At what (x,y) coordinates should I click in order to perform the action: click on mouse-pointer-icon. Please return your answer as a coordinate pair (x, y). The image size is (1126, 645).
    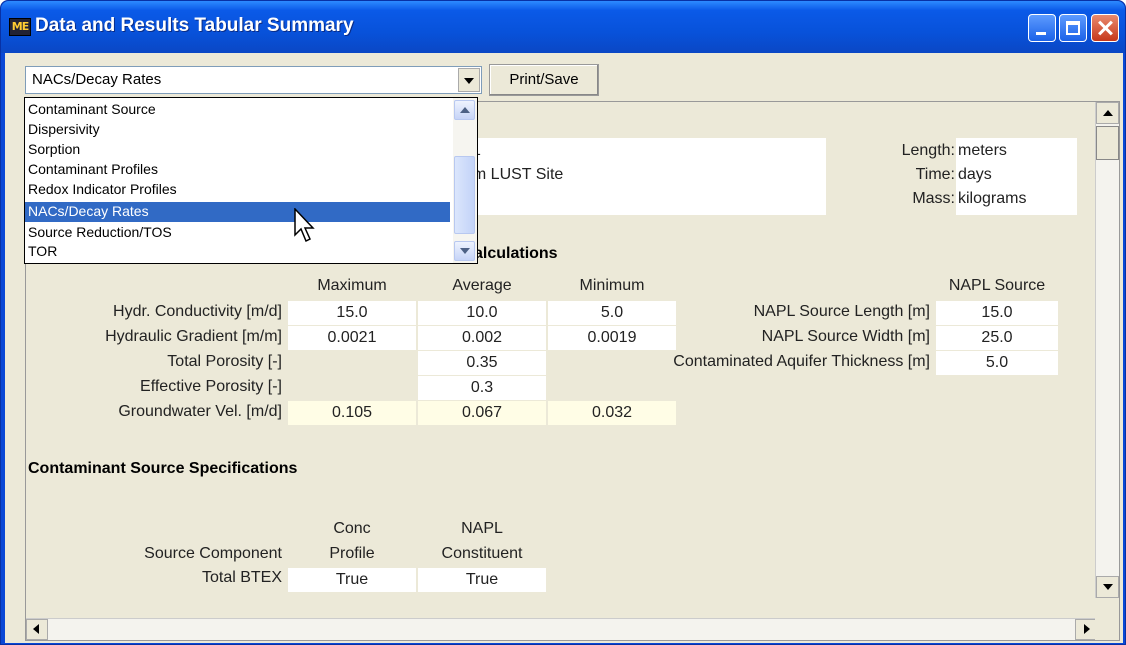
    Looking at the image, I should click on (304, 225).